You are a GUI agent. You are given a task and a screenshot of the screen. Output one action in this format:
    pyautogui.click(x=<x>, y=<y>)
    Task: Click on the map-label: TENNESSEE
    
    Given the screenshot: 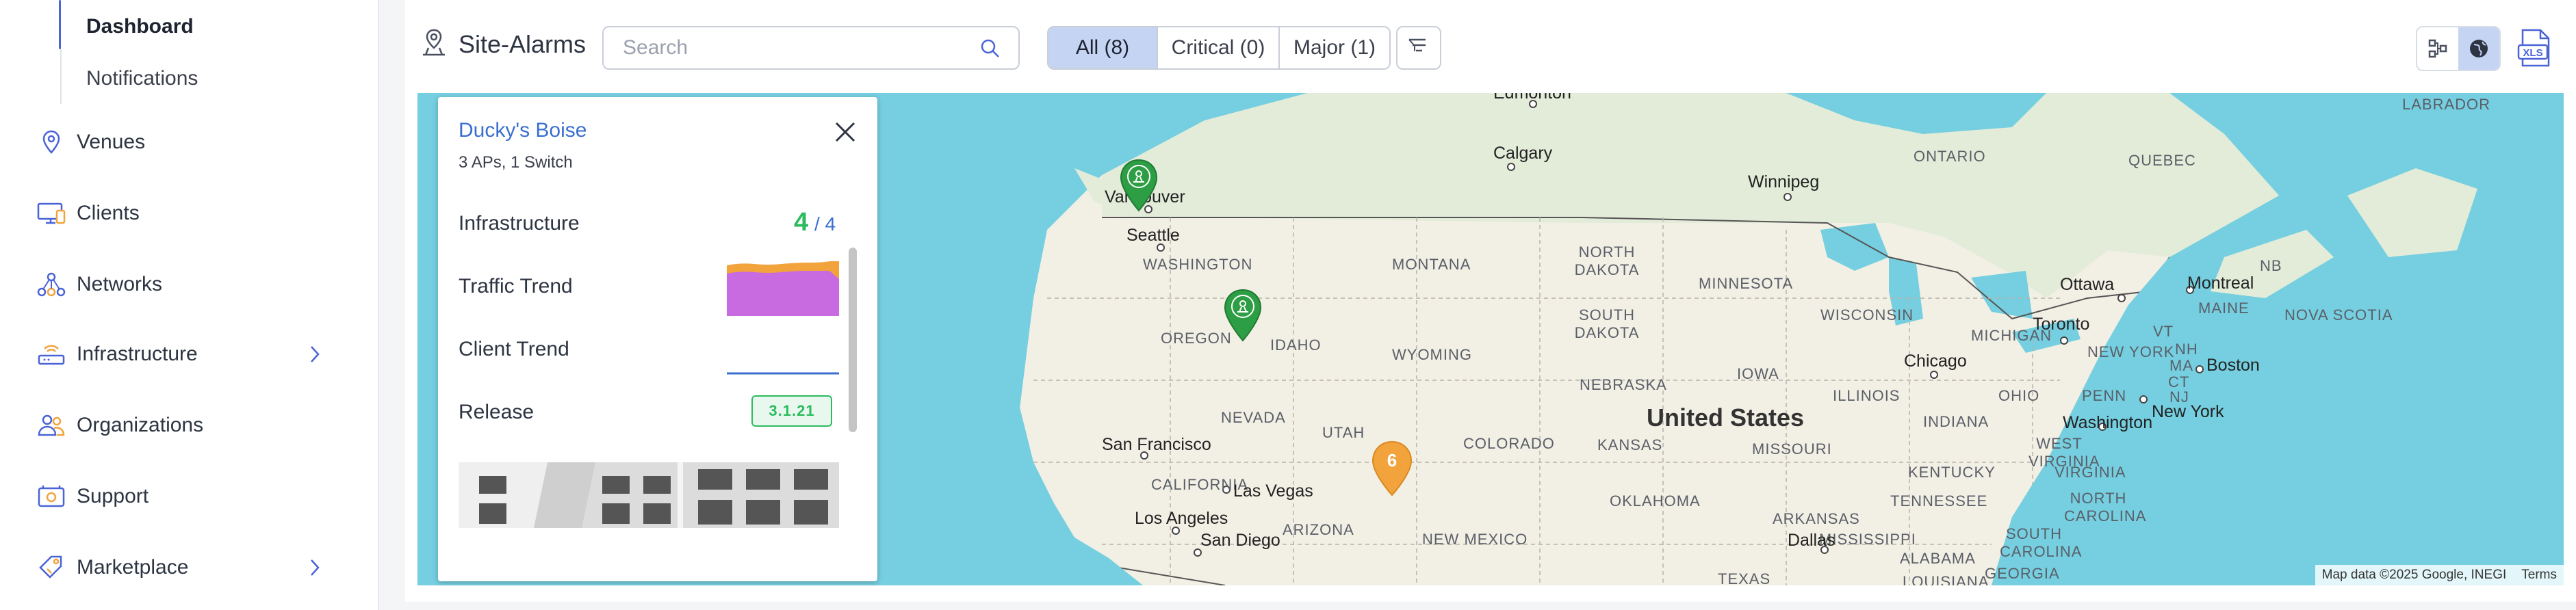 What is the action you would take?
    pyautogui.click(x=1939, y=500)
    